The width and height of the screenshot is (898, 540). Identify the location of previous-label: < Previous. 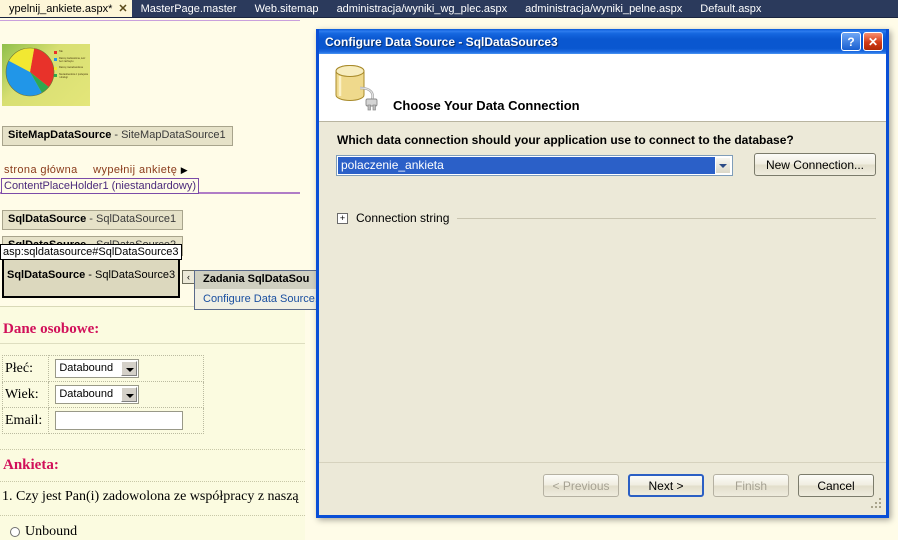
(581, 485).